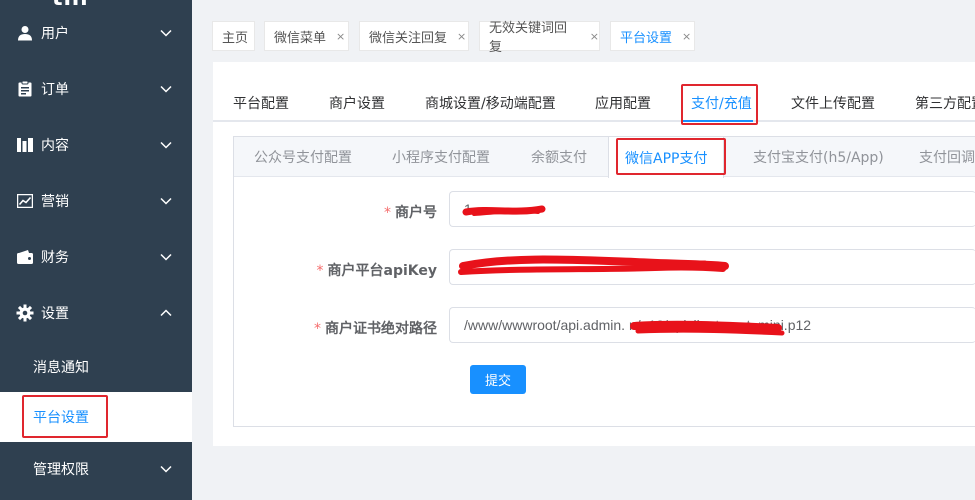 The width and height of the screenshot is (975, 500). What do you see at coordinates (666, 157) in the screenshot?
I see `subtab-wechat-app-pay: 微信APP支付` at bounding box center [666, 157].